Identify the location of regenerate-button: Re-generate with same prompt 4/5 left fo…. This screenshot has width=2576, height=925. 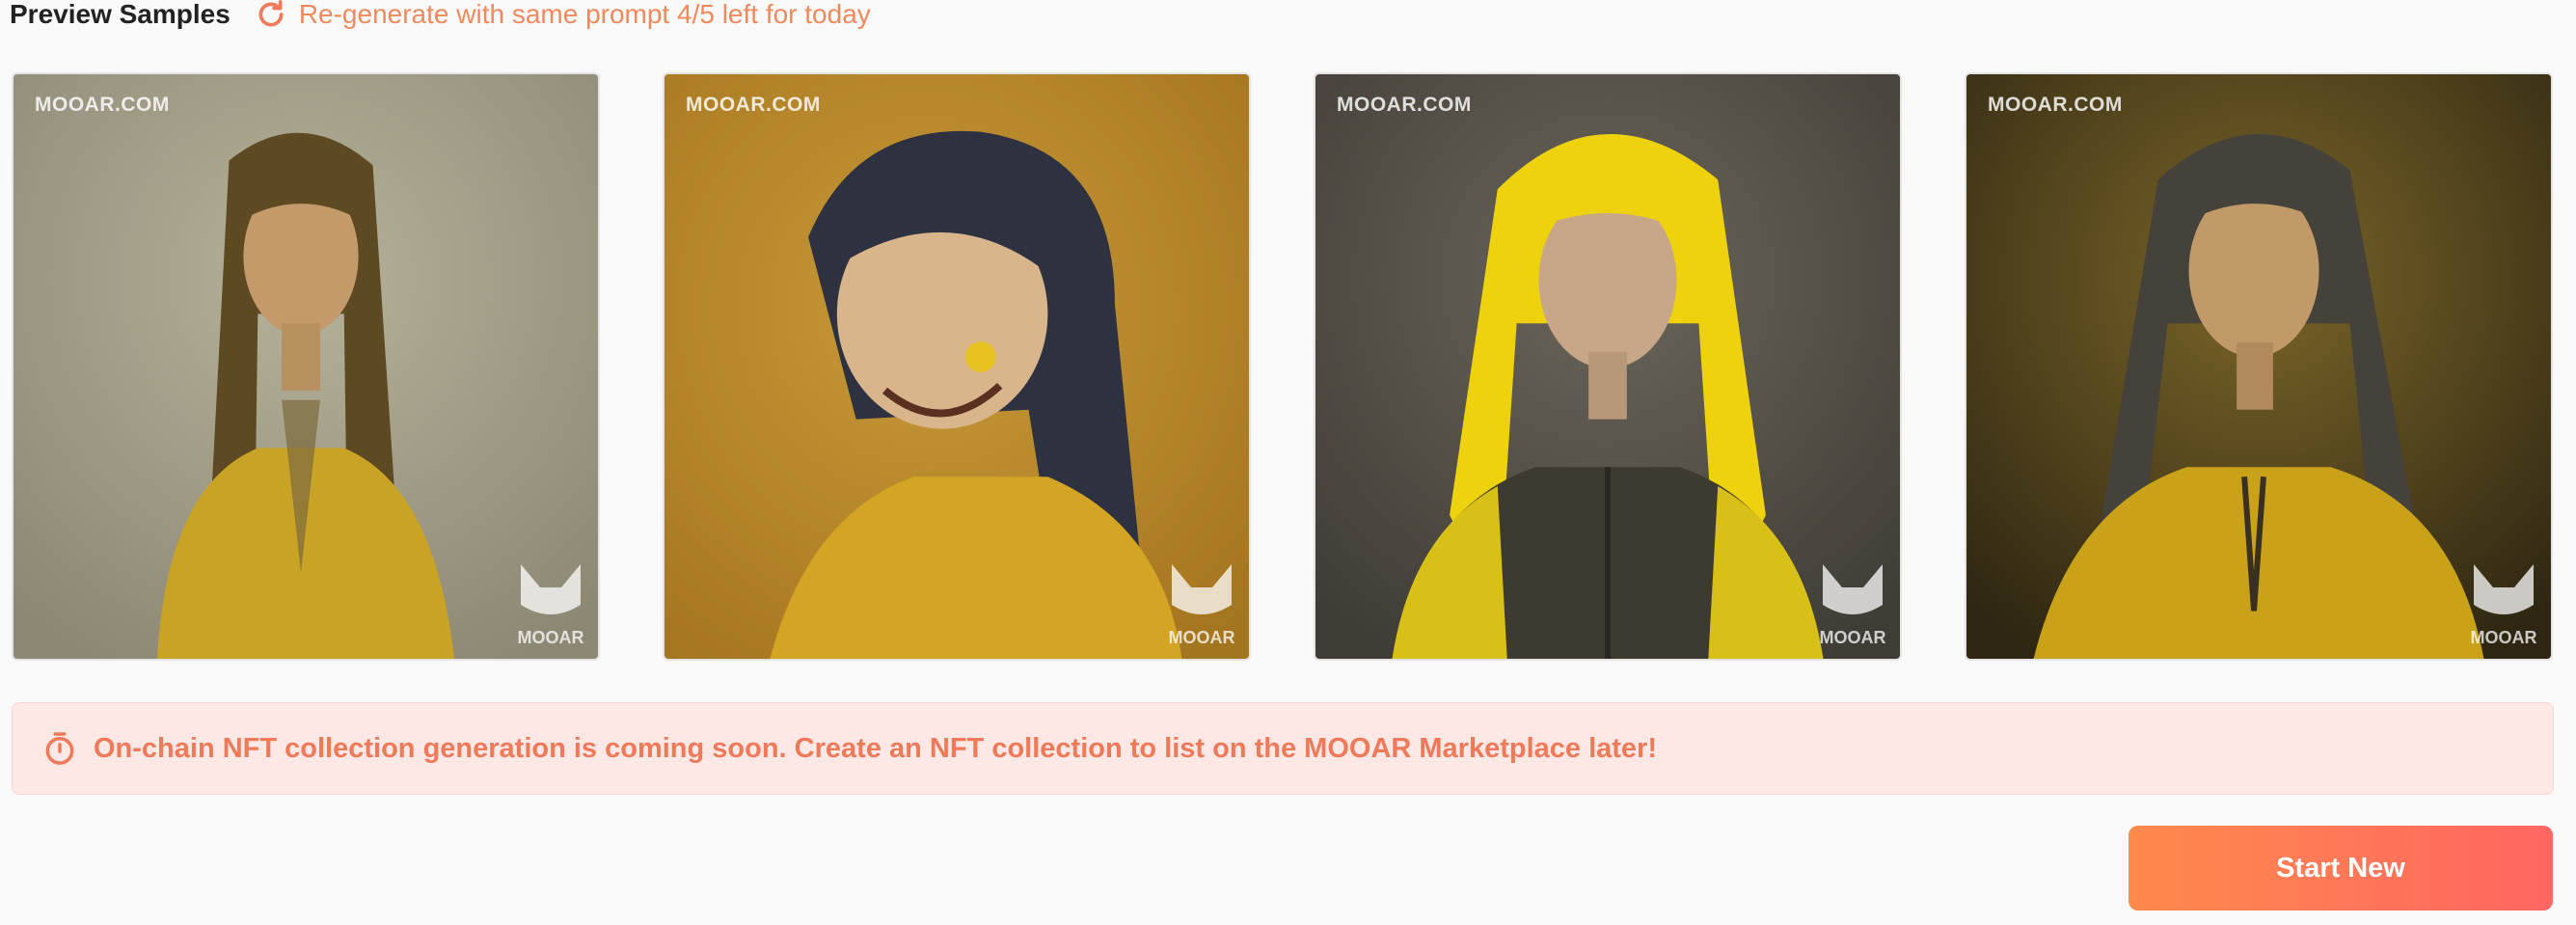
(563, 15).